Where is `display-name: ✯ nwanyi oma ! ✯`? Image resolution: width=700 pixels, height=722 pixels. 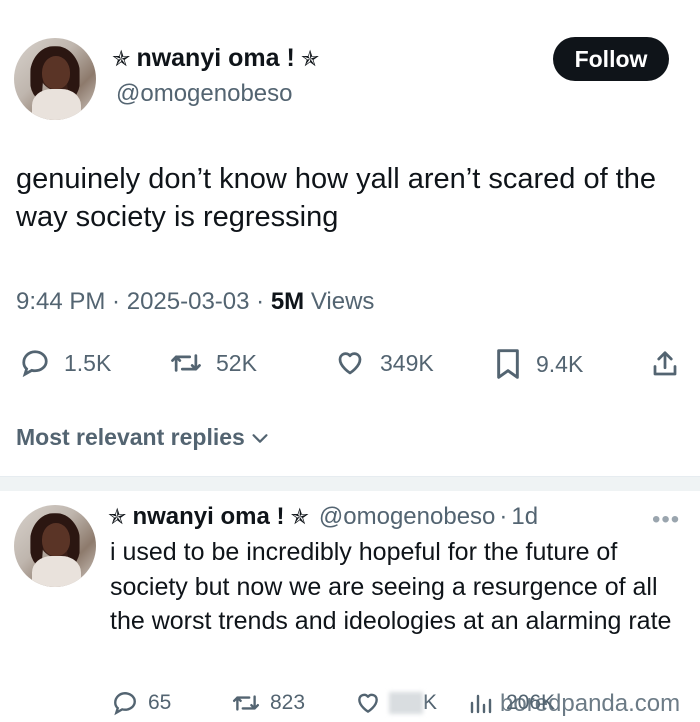 display-name: ✯ nwanyi oma ! ✯ is located at coordinates (215, 58).